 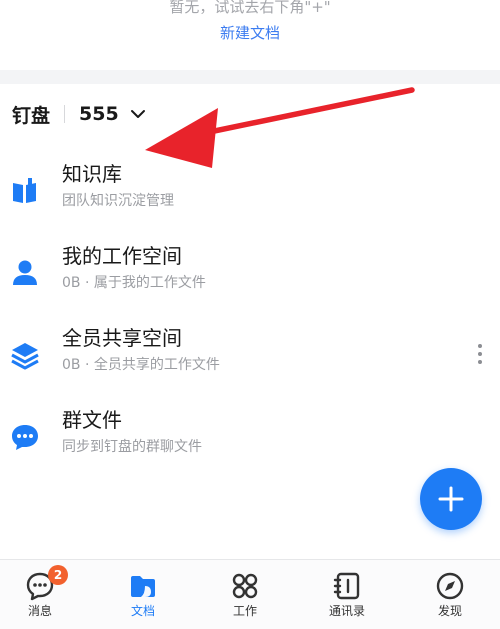 I want to click on empty-state: 暂无，试试去右下角"+" 新建文档, so click(x=250, y=35).